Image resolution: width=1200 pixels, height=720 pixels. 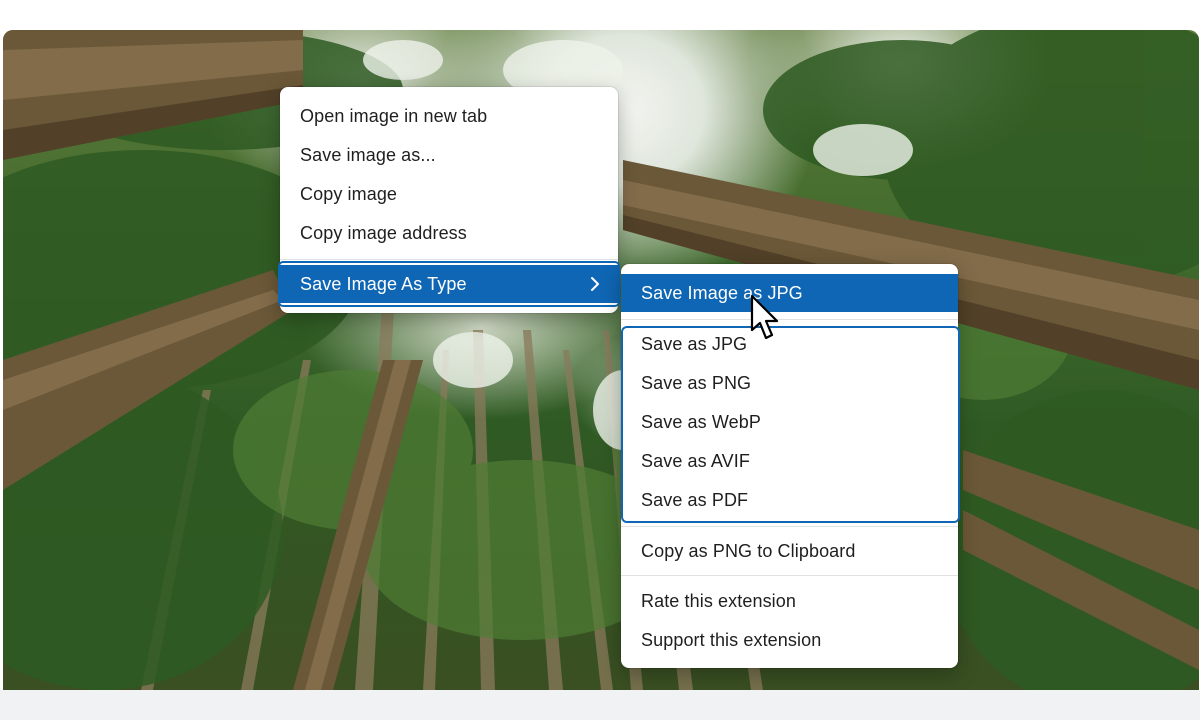 What do you see at coordinates (764, 317) in the screenshot?
I see `mouse-pointer-icon` at bounding box center [764, 317].